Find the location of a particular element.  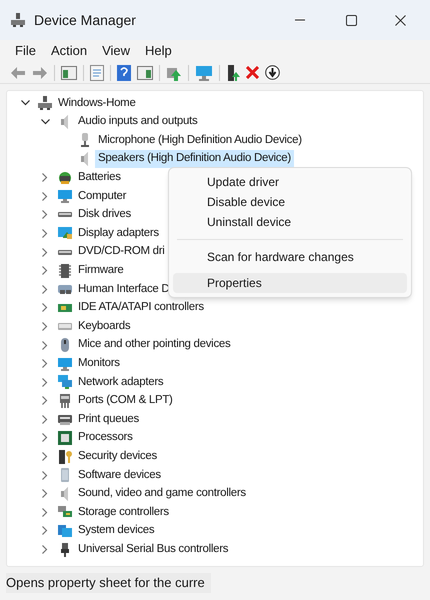

tree-item: Network adapters is located at coordinates (120, 382).